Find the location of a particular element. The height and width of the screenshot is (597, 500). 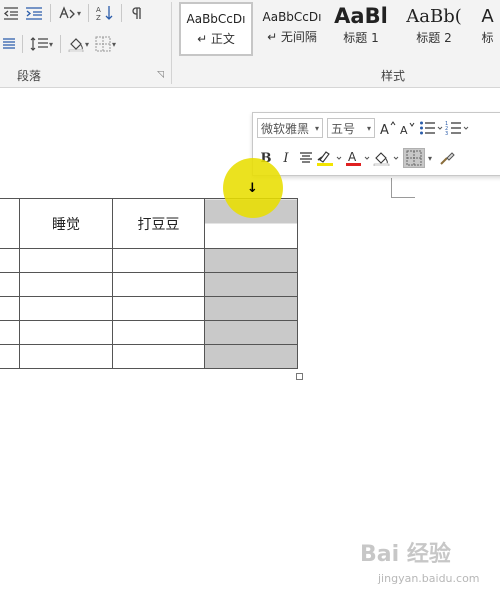

font-name-dropdown: 微软雅黑 ▾ is located at coordinates (290, 128).